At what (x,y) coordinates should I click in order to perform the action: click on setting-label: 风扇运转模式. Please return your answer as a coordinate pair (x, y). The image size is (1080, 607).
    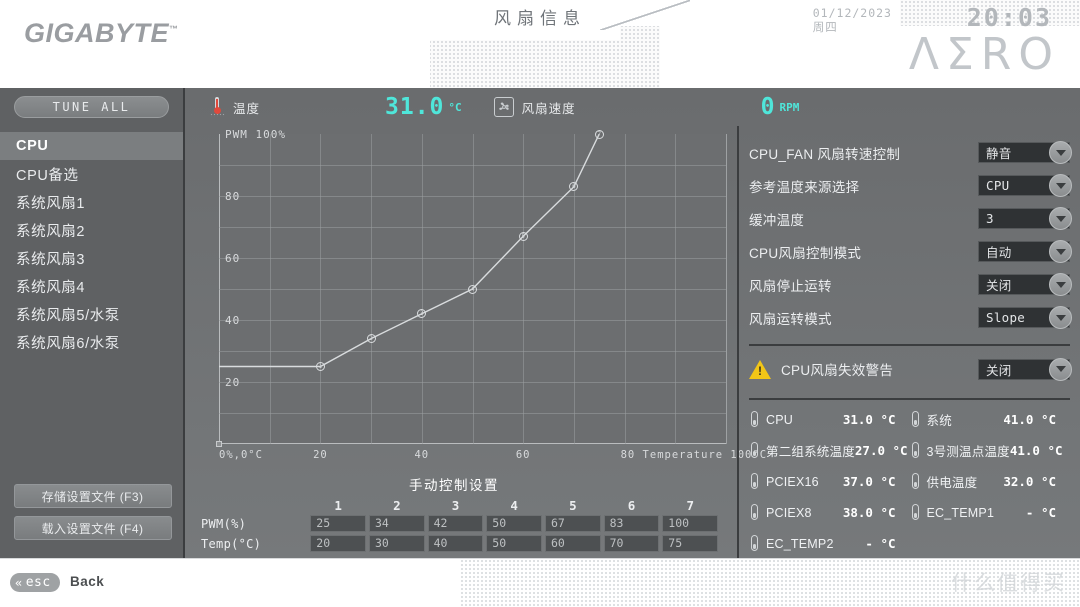
    Looking at the image, I should click on (790, 319).